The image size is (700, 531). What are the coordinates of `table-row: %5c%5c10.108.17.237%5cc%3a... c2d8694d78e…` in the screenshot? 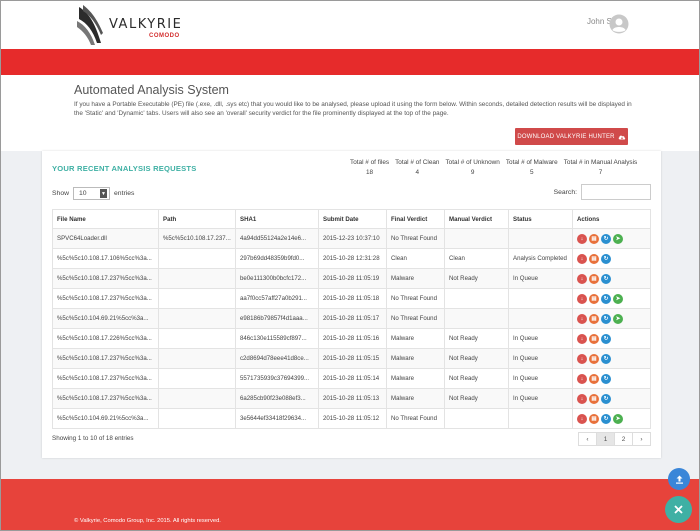 It's located at (351, 358).